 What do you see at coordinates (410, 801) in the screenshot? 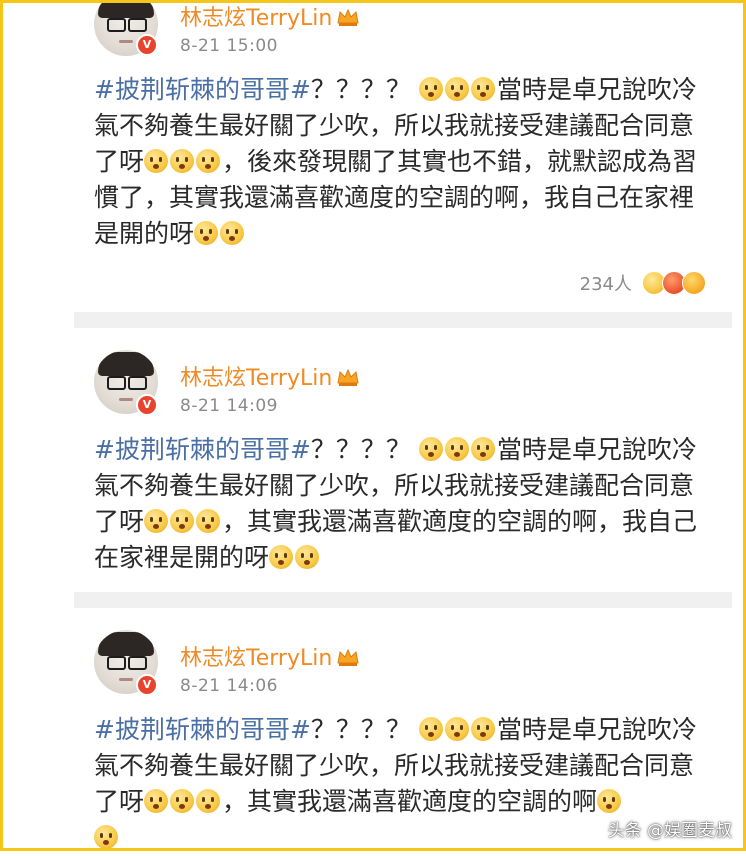
I see `content-text: ，其實我還滿喜歡適度的空調的啊` at bounding box center [410, 801].